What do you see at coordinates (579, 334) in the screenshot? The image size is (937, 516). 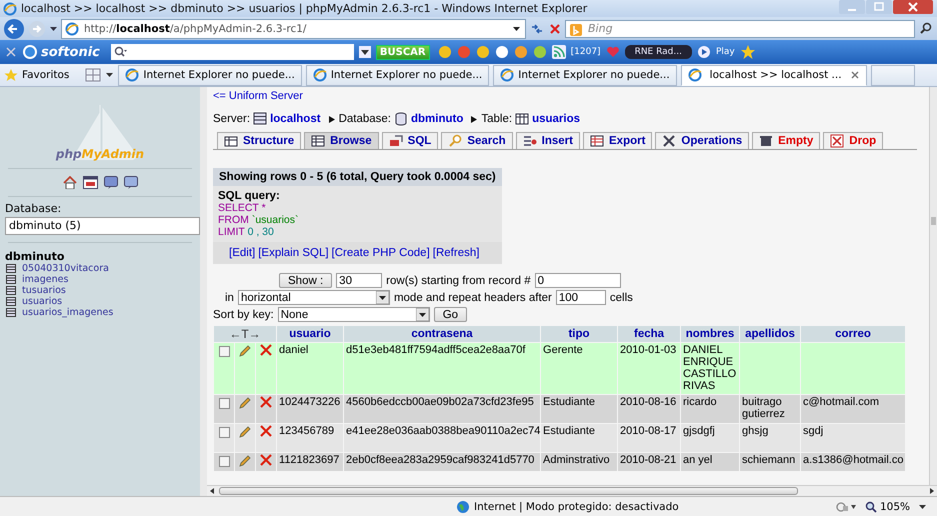 I see `column-header: tipo` at bounding box center [579, 334].